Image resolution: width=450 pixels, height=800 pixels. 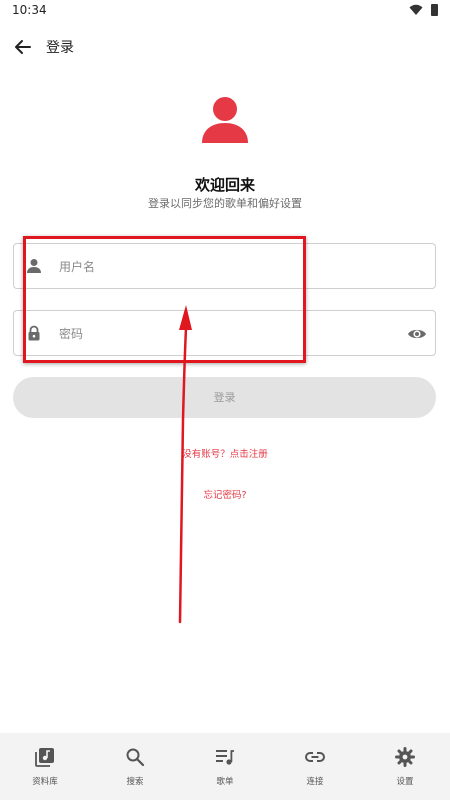 What do you see at coordinates (225, 120) in the screenshot?
I see `user-avatar-icon` at bounding box center [225, 120].